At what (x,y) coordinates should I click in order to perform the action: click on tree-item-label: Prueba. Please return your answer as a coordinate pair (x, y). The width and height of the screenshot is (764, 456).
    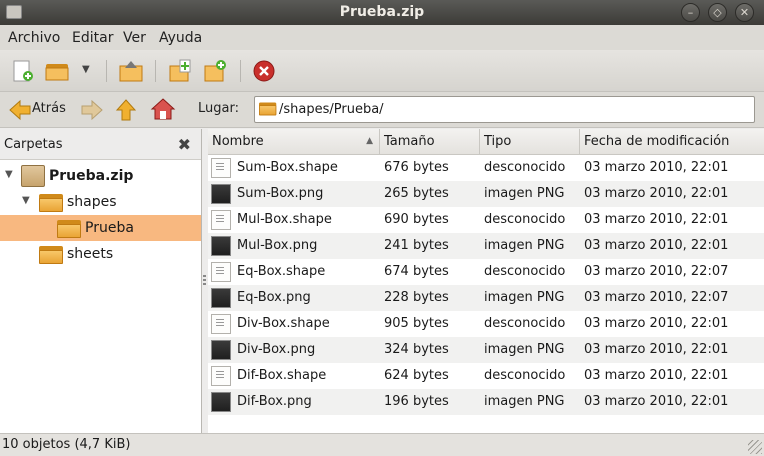
    Looking at the image, I should click on (109, 228).